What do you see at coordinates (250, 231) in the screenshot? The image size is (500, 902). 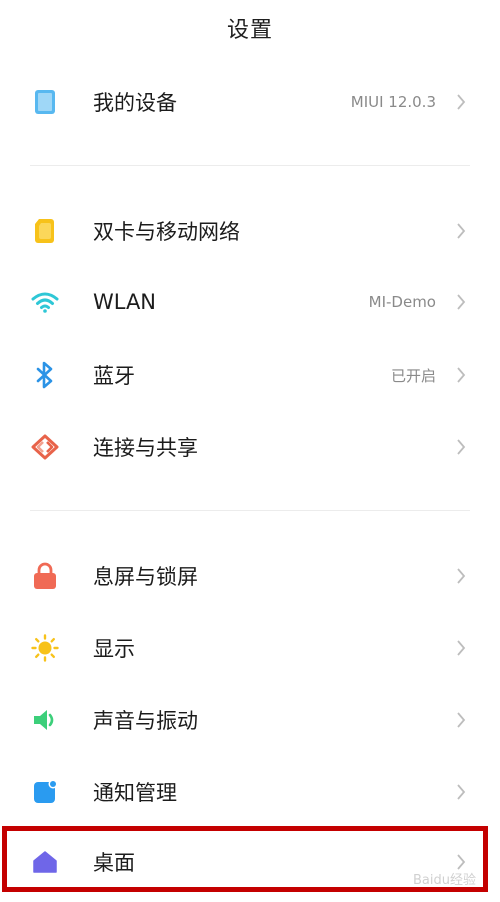 I see `settings-item-dual-sim: 双卡与移动网络` at bounding box center [250, 231].